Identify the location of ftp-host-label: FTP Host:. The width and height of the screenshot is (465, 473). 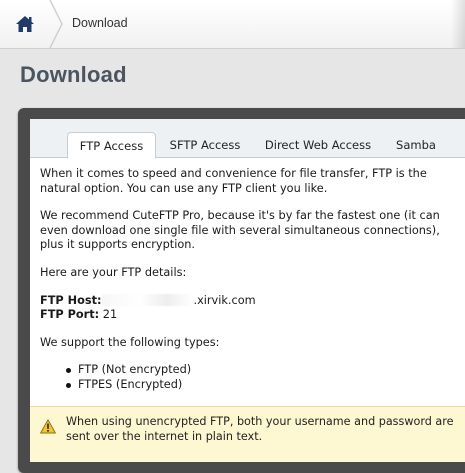
(71, 300).